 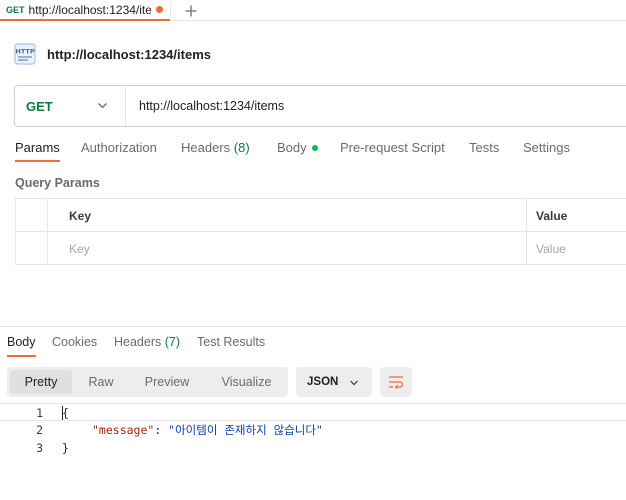 I want to click on wrap-lines-icon, so click(x=396, y=382).